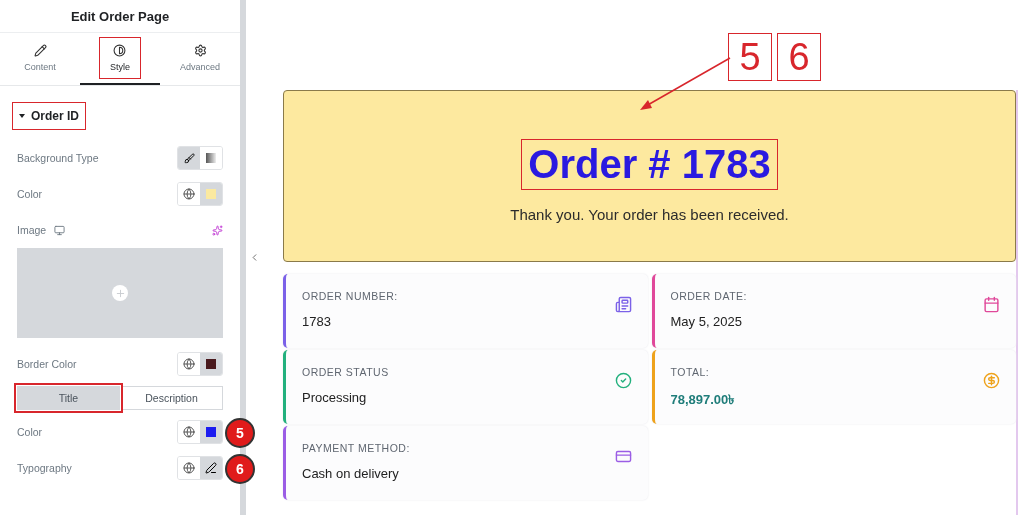  Describe the element at coordinates (356, 448) in the screenshot. I see `card-label: PAYMENT METHOD:` at that location.